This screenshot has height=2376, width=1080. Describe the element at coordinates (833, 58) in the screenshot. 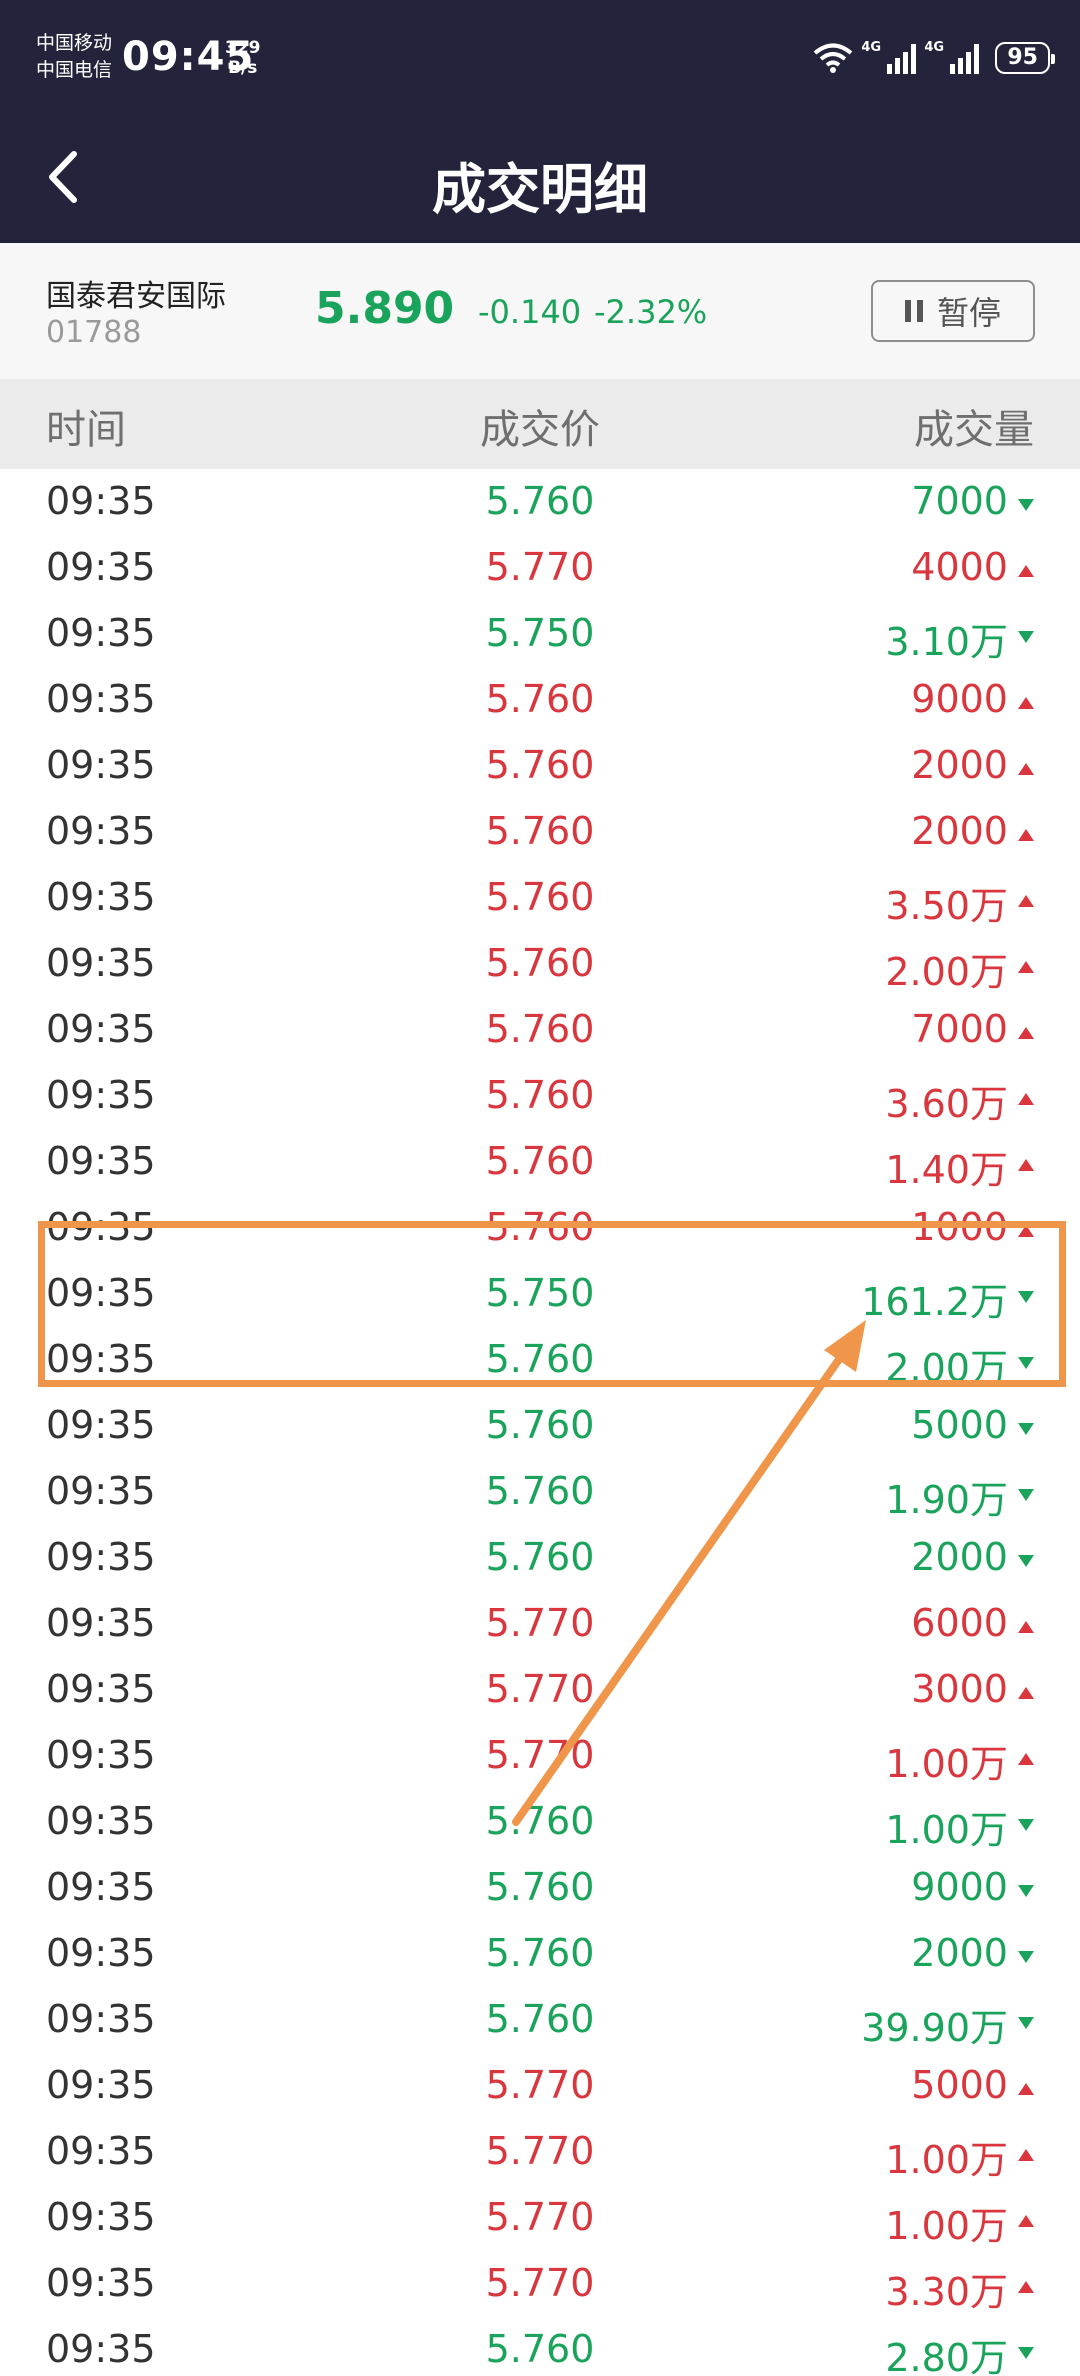

I see `wifi-icon` at that location.